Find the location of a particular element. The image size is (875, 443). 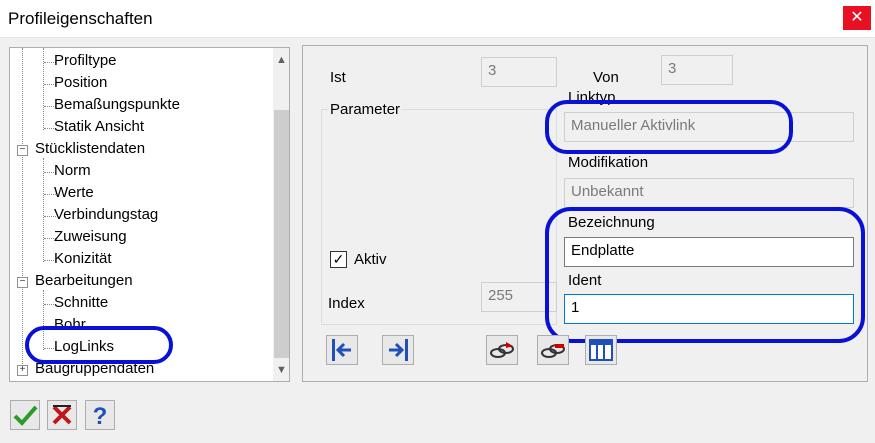

aktiv-checkbox: ✓ is located at coordinates (338, 259).